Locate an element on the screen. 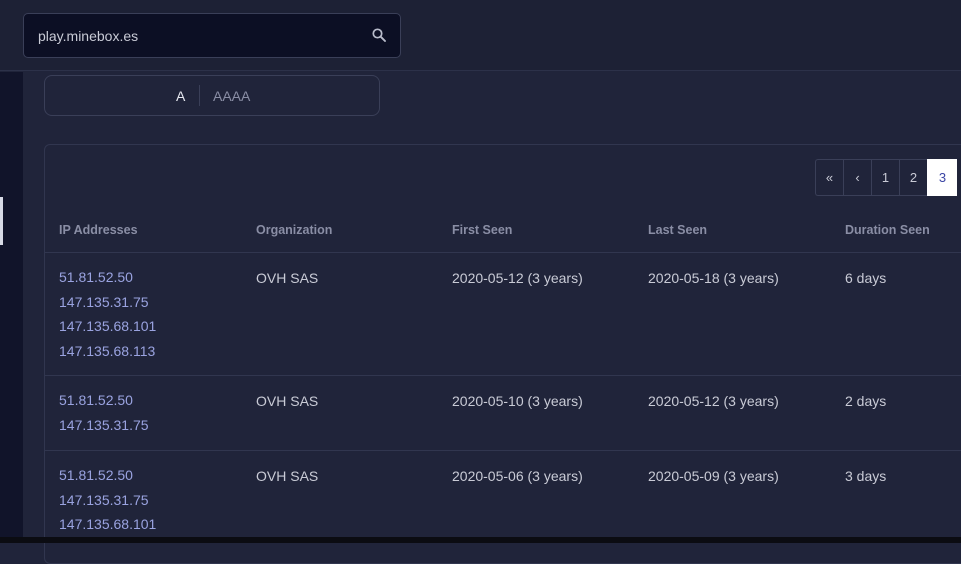 The height and width of the screenshot is (564, 961). window-bottom-edge is located at coordinates (480, 540).